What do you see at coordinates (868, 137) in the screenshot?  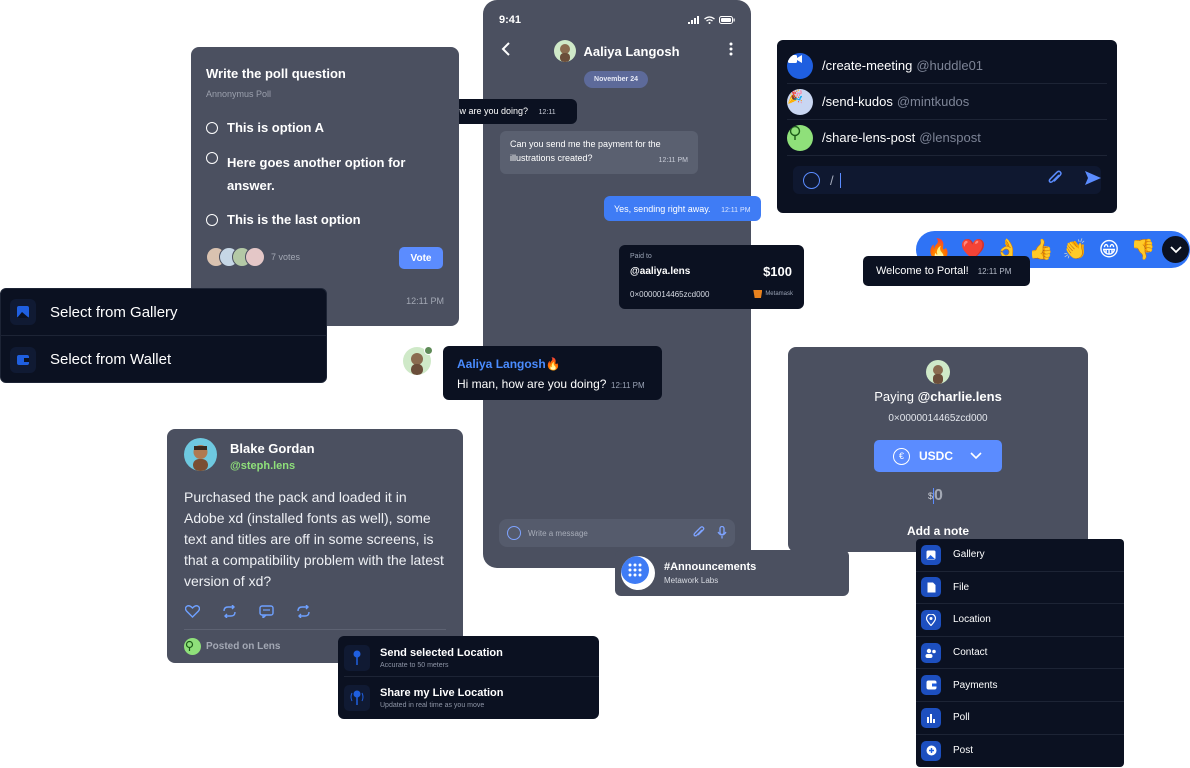 I see `command-name: /share-lens-post` at bounding box center [868, 137].